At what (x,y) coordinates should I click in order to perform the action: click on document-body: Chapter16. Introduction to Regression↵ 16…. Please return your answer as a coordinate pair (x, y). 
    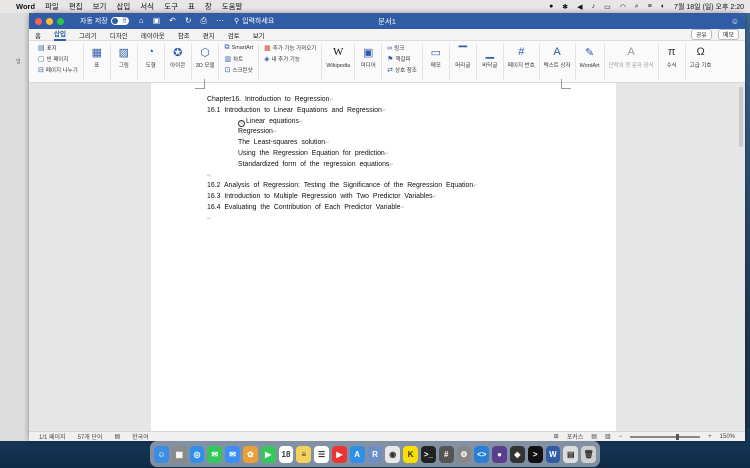
    Looking at the image, I should click on (342, 160).